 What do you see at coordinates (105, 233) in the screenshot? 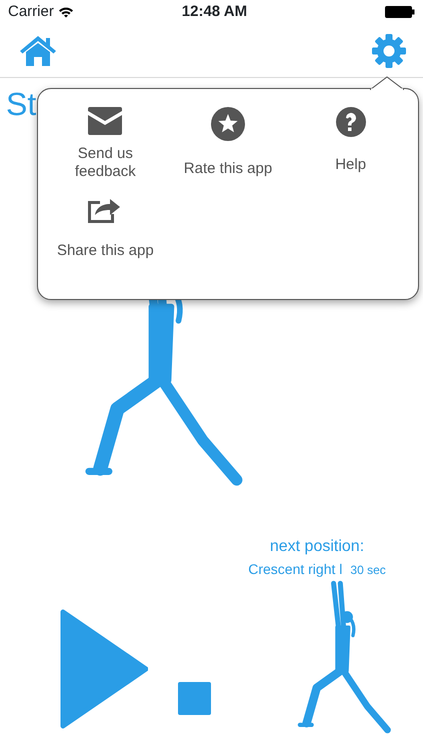
I see `menu-item: Share this app` at bounding box center [105, 233].